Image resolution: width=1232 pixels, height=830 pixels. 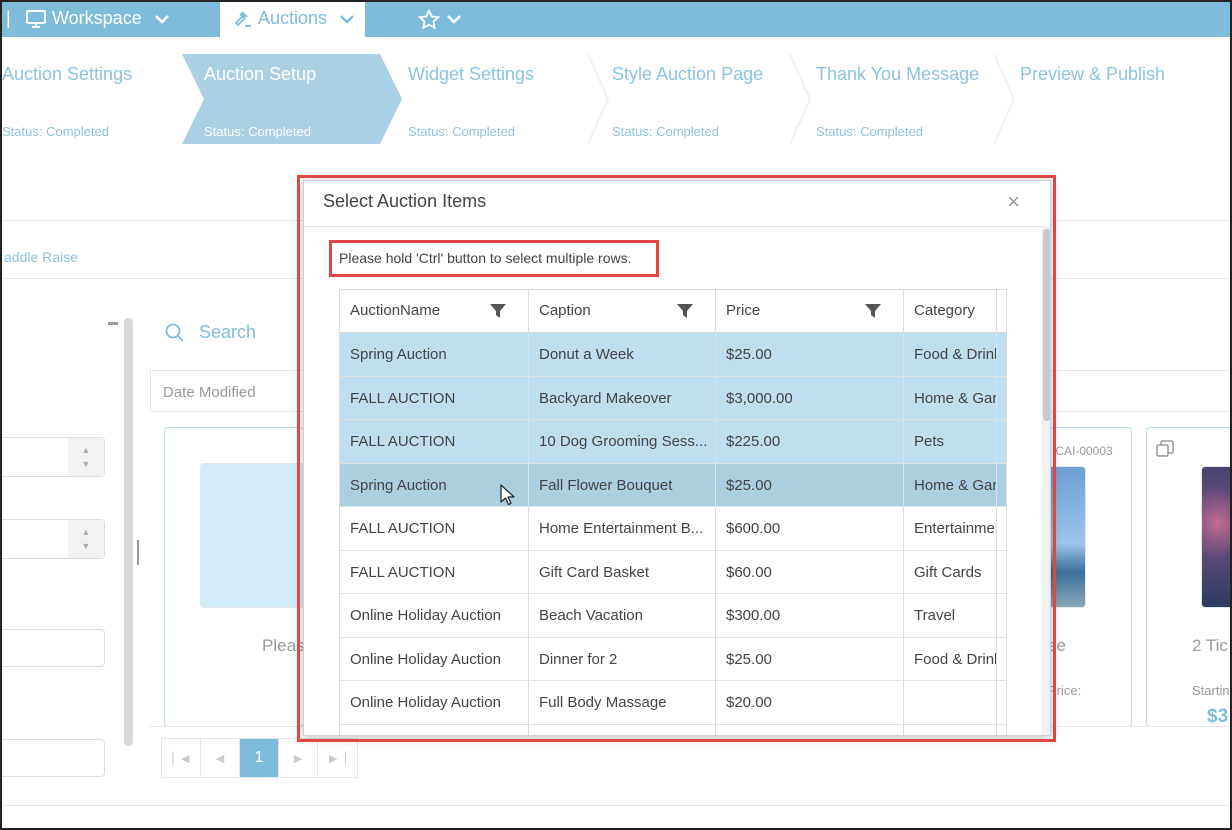 What do you see at coordinates (513, 99) in the screenshot?
I see `step-widget-settings: Widget Settings Status: Completed` at bounding box center [513, 99].